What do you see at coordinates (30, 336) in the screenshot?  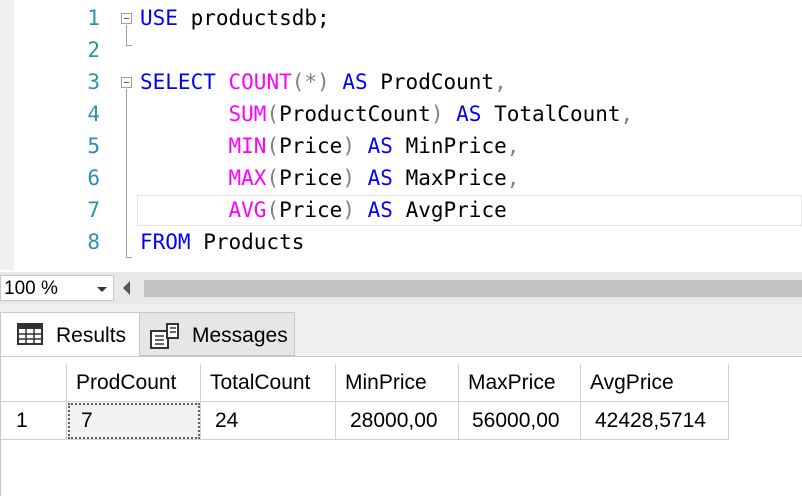 I see `grid-icon` at bounding box center [30, 336].